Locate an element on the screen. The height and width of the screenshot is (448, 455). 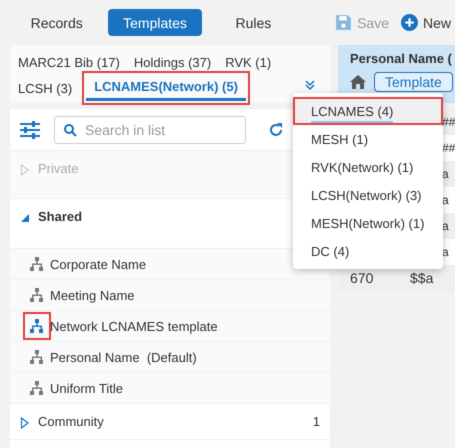
menu-item: LCSH(Network) (3) is located at coordinates (368, 195).